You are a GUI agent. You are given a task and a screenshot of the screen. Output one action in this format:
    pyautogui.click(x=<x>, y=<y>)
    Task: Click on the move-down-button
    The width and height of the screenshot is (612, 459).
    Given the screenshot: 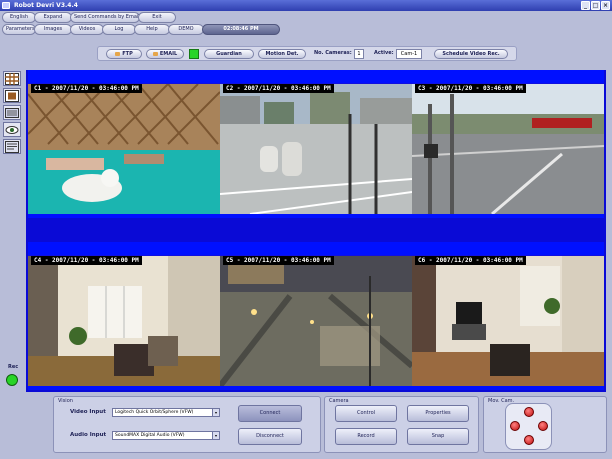 What is the action you would take?
    pyautogui.click(x=529, y=440)
    